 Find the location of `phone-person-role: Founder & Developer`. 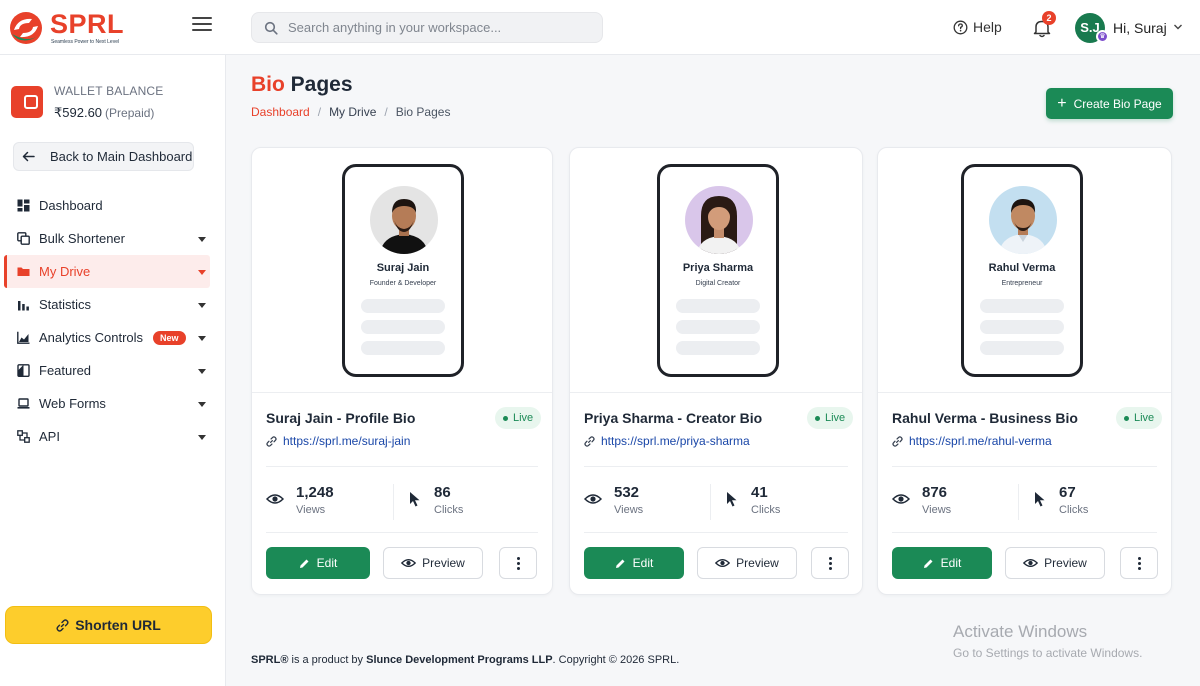

phone-person-role: Founder & Developer is located at coordinates (403, 283).